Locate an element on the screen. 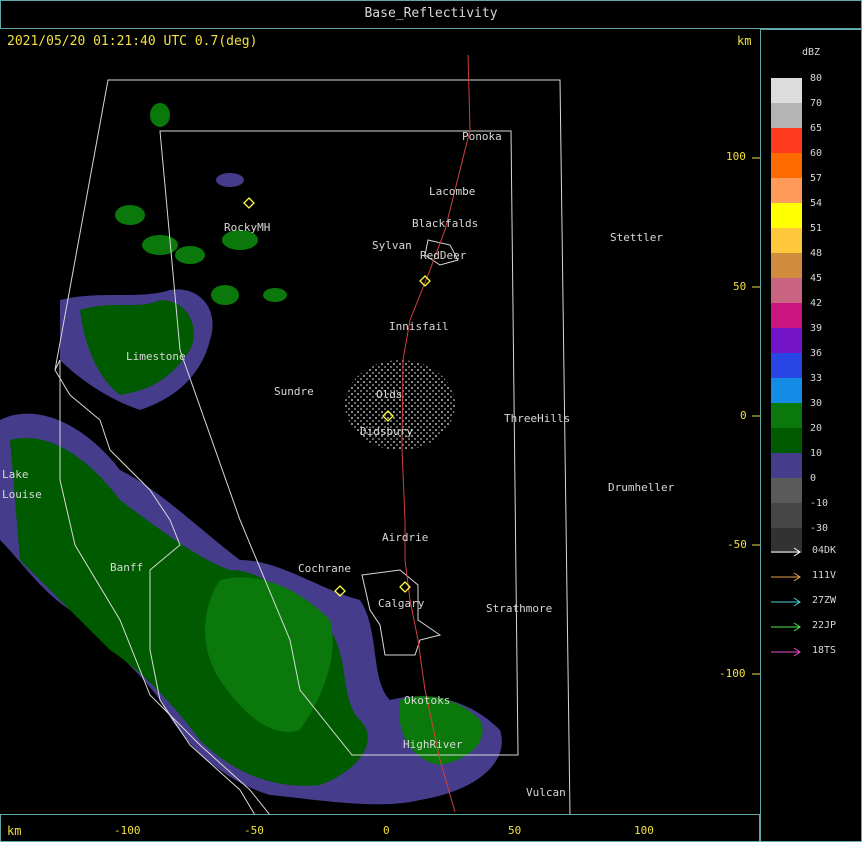 The height and width of the screenshot is (842, 862). legend-label: 70 is located at coordinates (816, 103).